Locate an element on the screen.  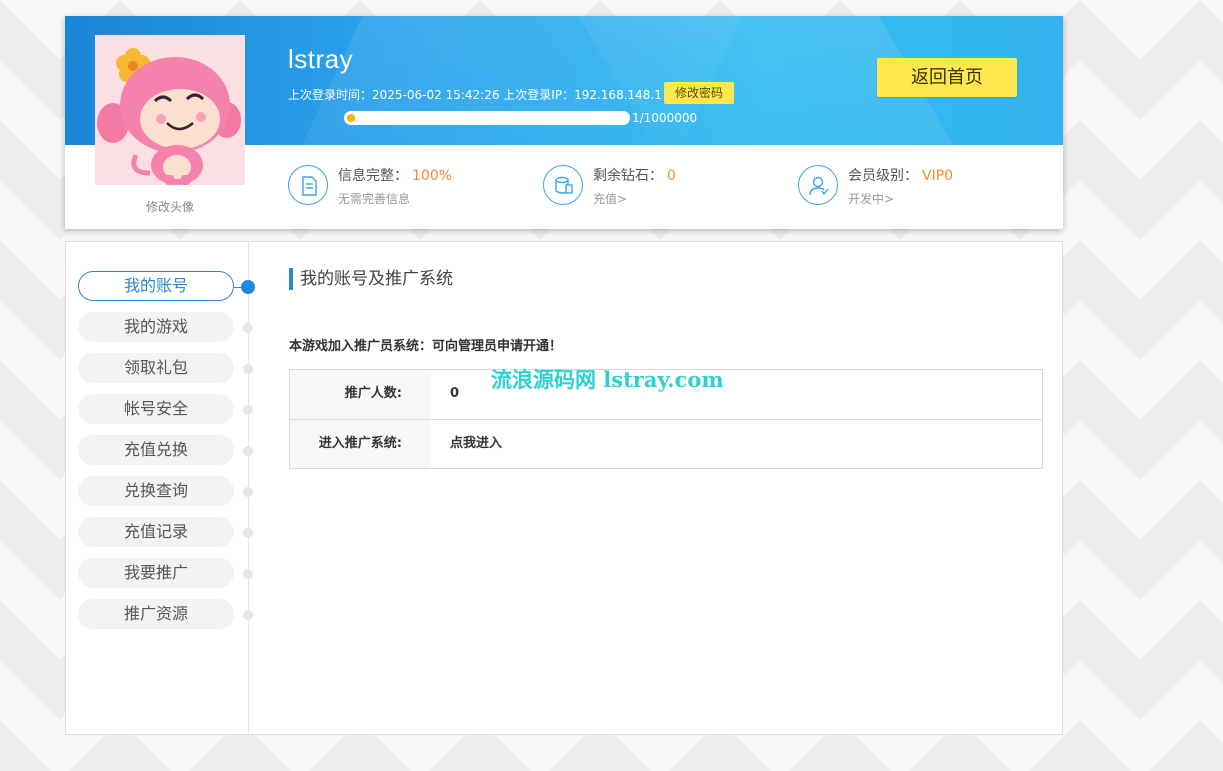
stat-diamonds: 剩余钻石： 0 充值> is located at coordinates (658, 186).